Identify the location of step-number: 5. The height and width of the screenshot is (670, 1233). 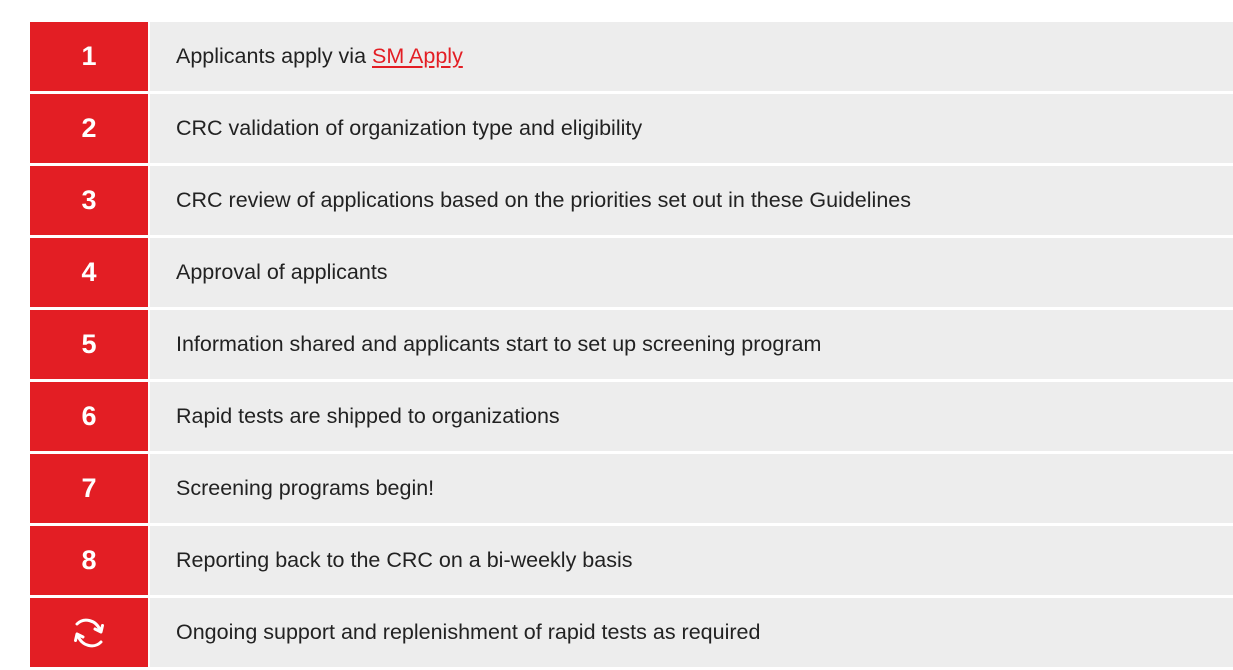
(89, 344).